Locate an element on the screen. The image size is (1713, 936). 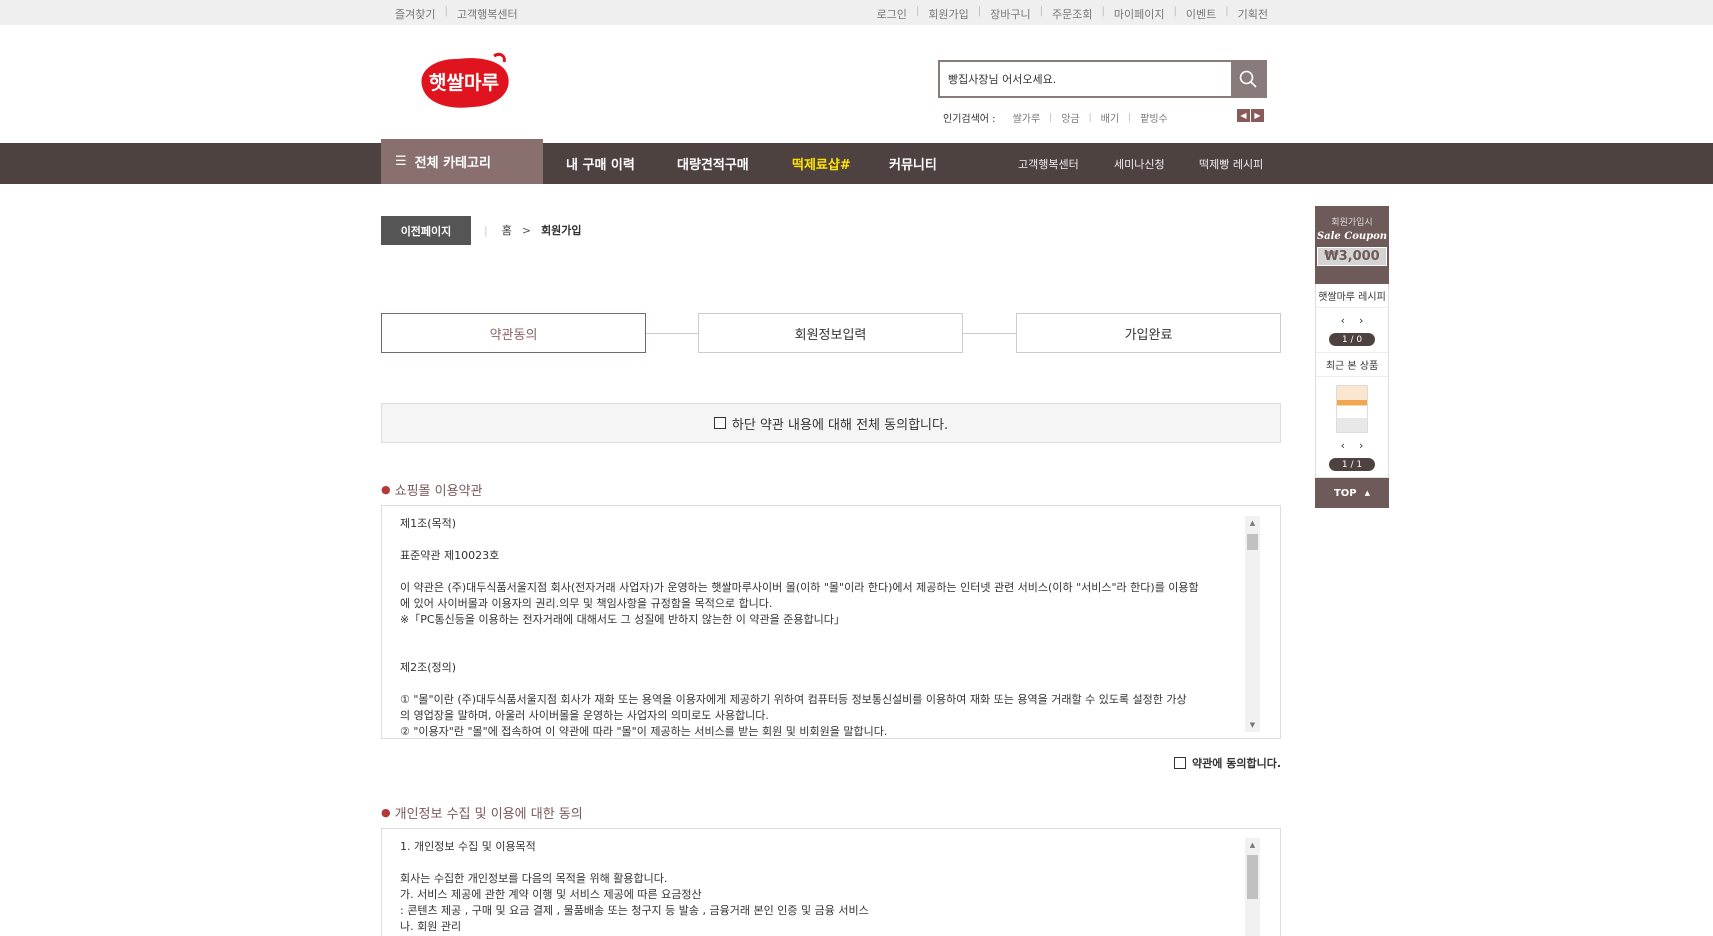
breadcrumb-current: 회원가입 is located at coordinates (561, 230).